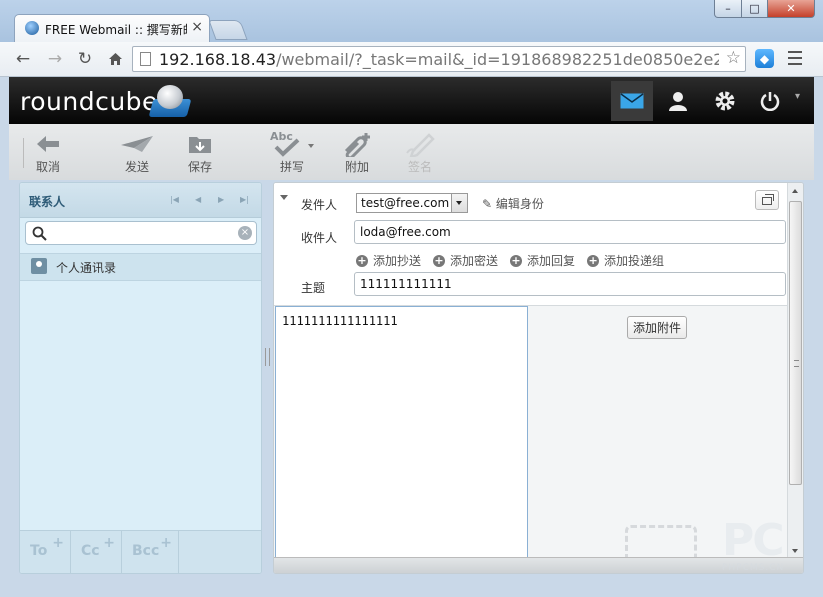 Image resolution: width=823 pixels, height=597 pixels. What do you see at coordinates (96, 552) in the screenshot?
I see `add-cc-button: Cc +` at bounding box center [96, 552].